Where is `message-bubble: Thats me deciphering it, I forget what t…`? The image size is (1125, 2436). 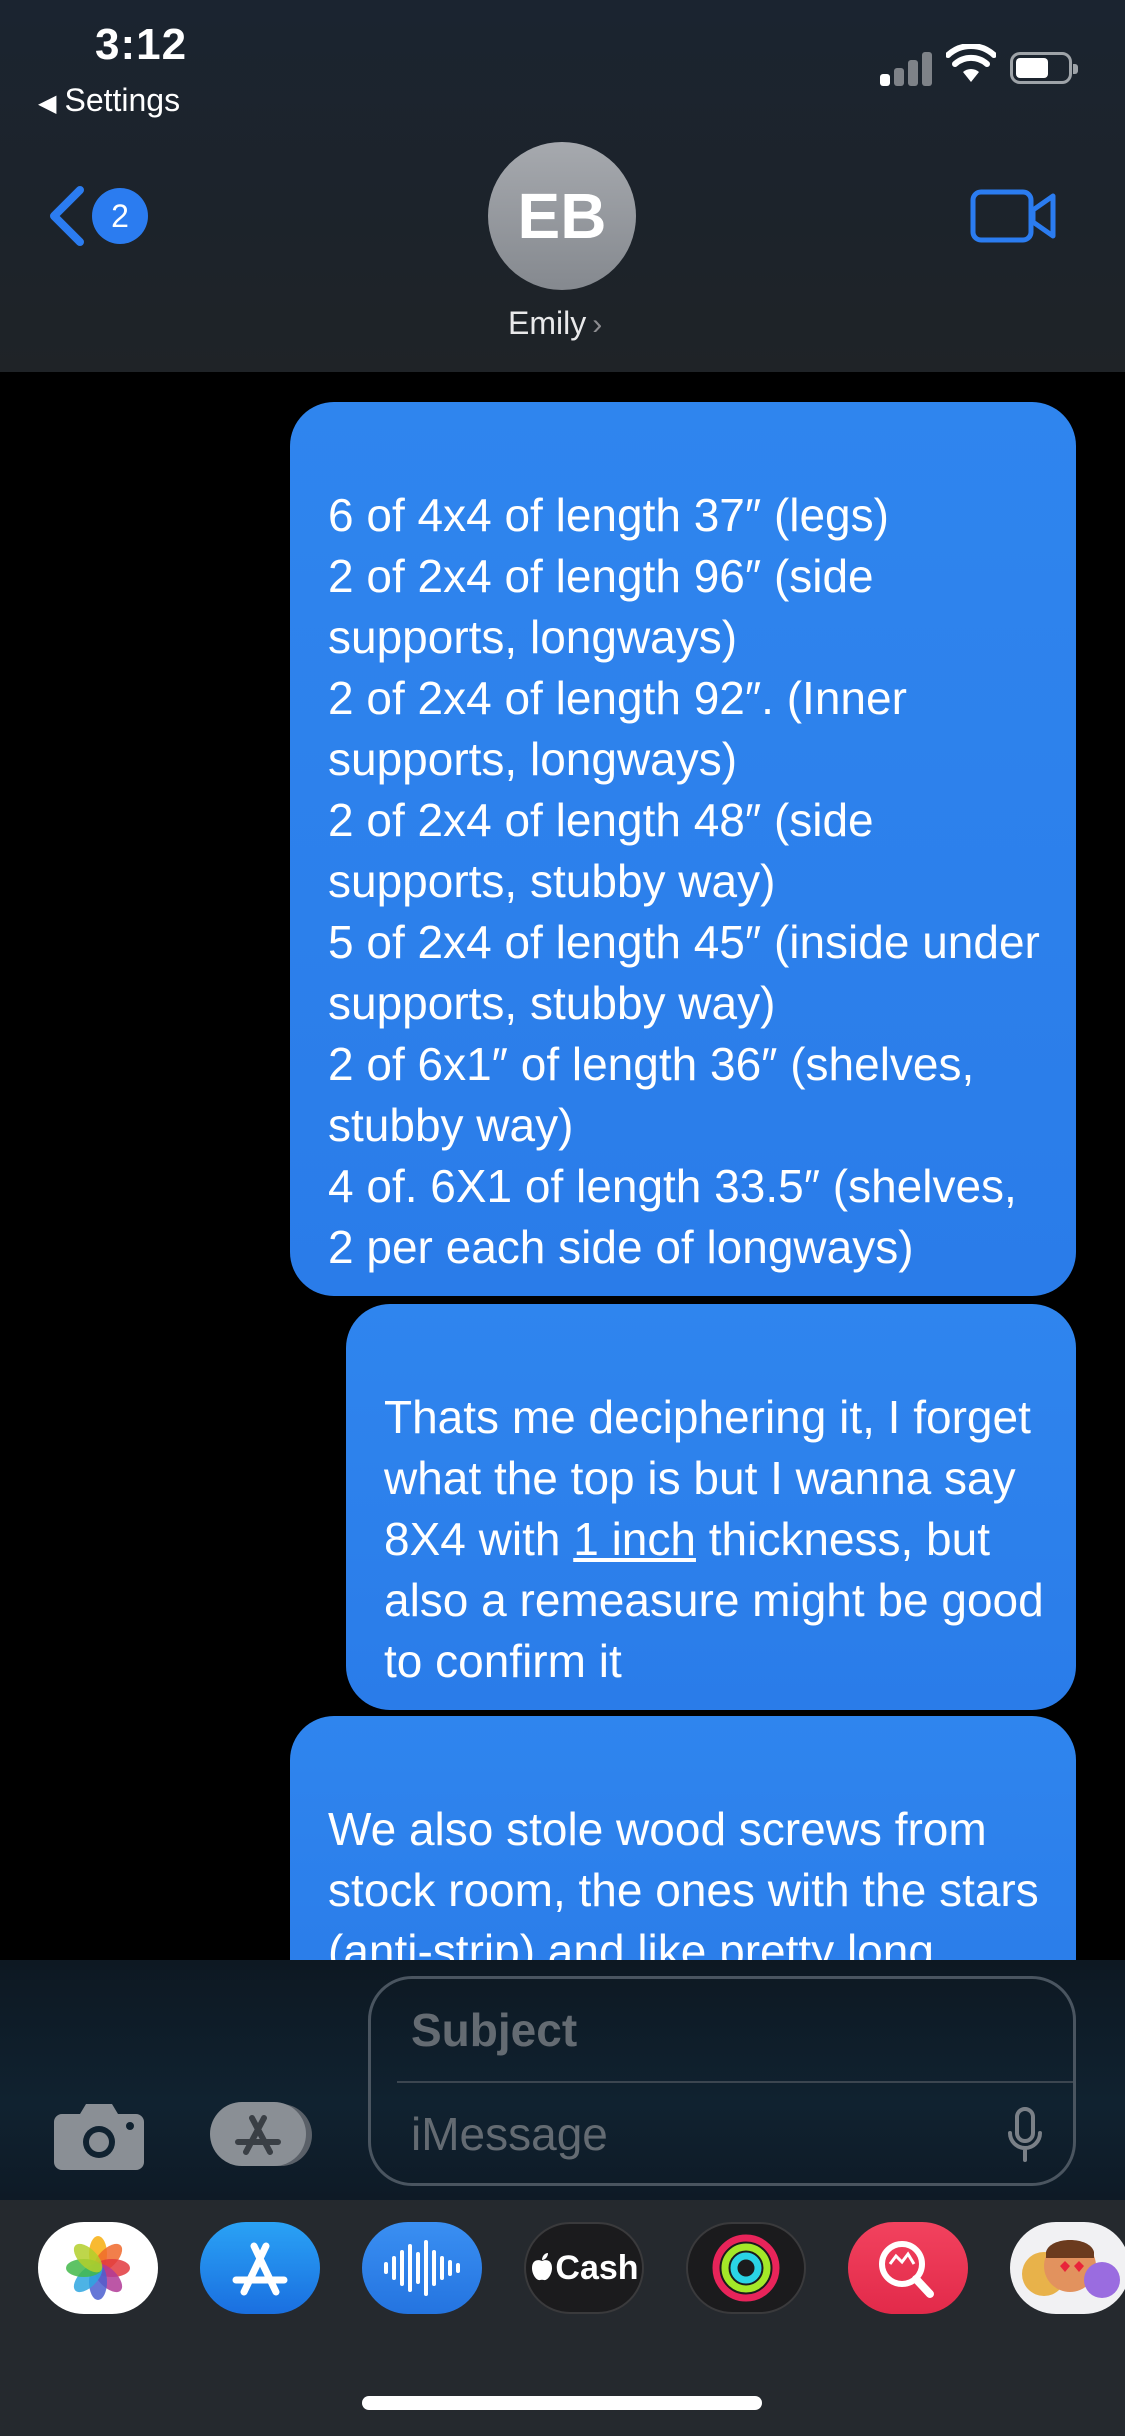
message-bubble: Thats me deciphering it, I forget what t… is located at coordinates (711, 1507).